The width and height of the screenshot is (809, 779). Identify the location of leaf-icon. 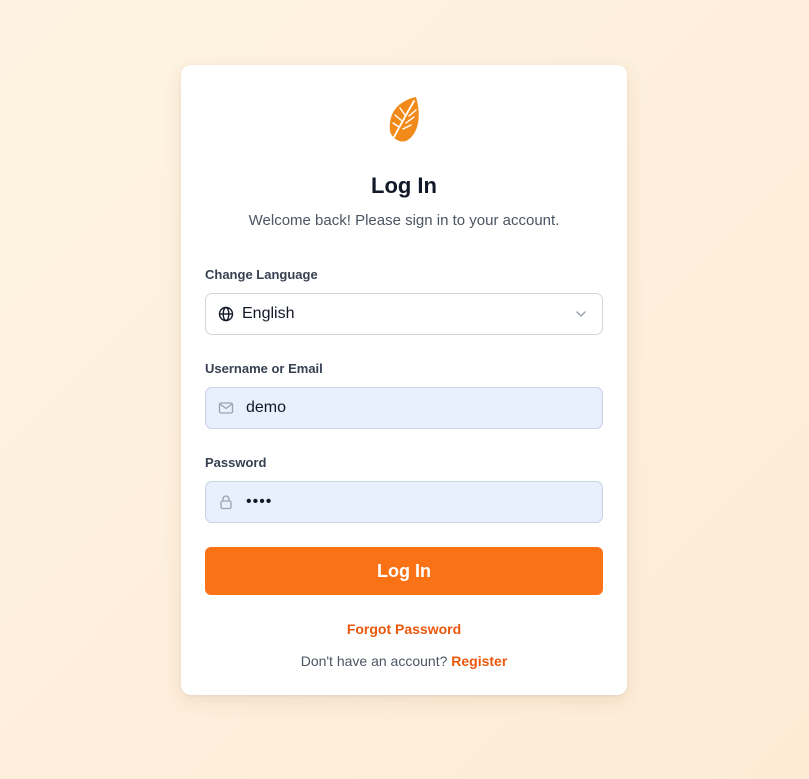
(404, 119).